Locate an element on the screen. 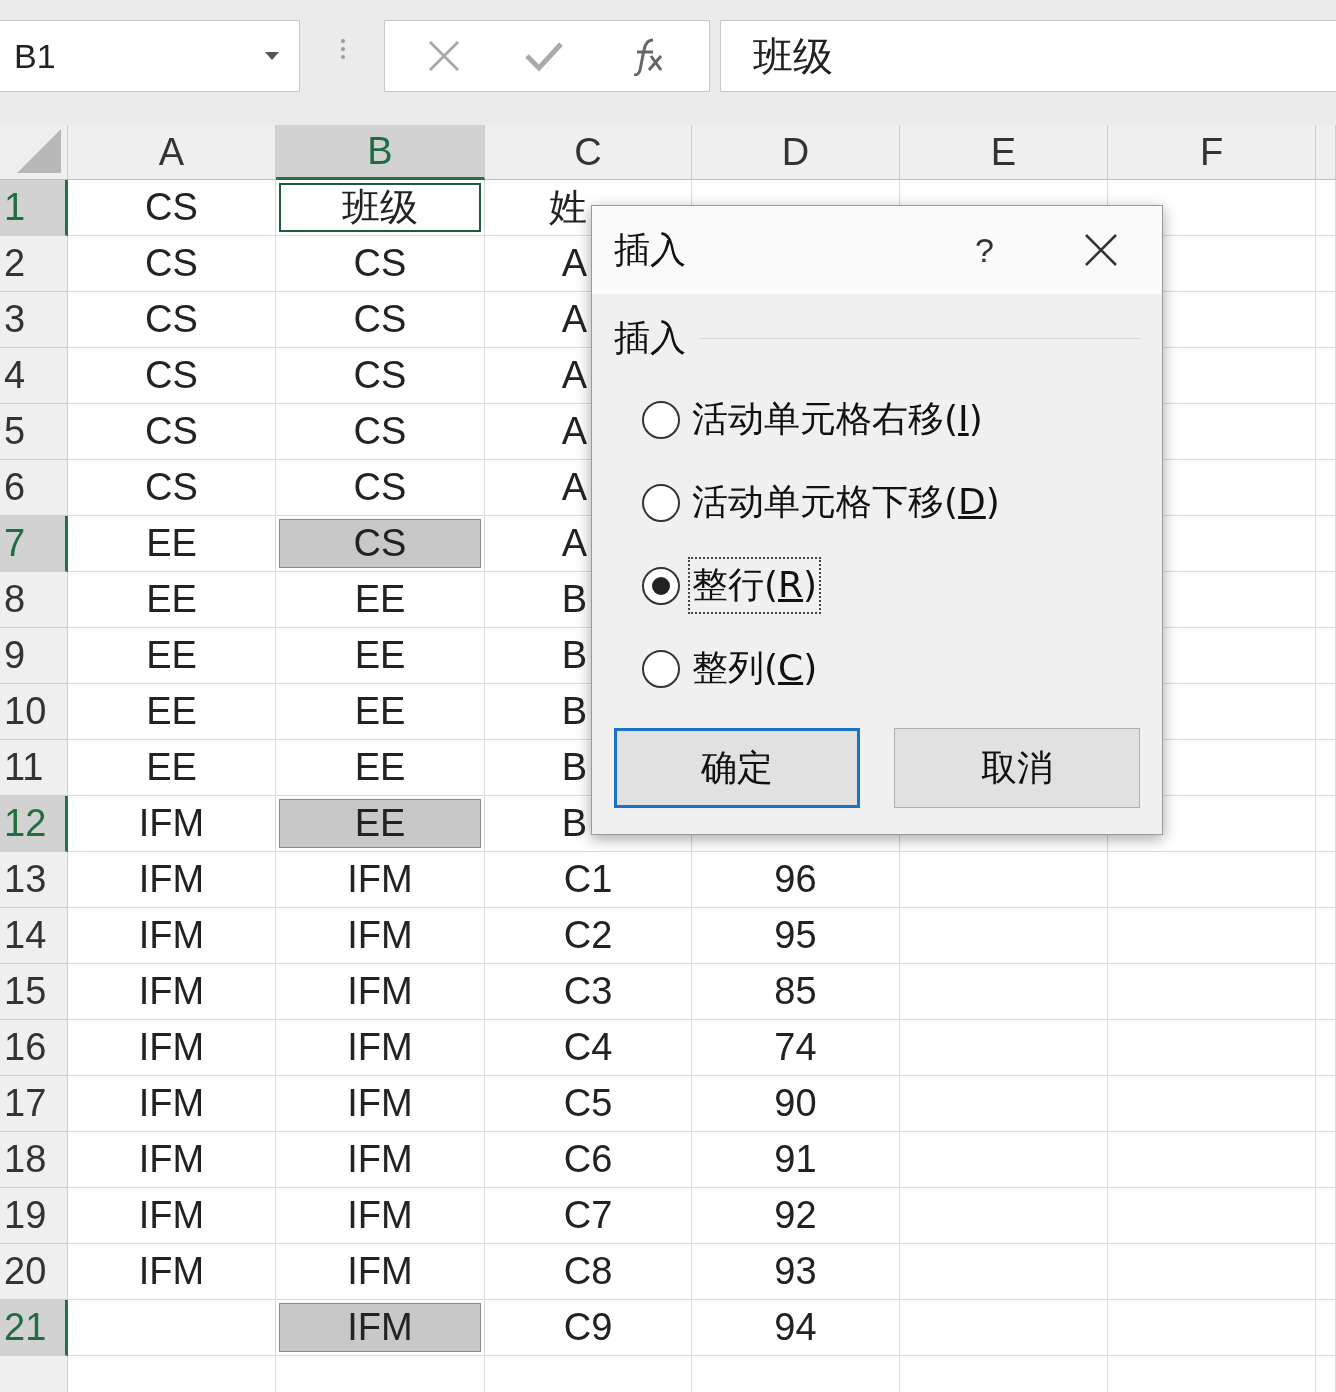 Image resolution: width=1336 pixels, height=1392 pixels. cell-reference: B1 is located at coordinates (35, 56).